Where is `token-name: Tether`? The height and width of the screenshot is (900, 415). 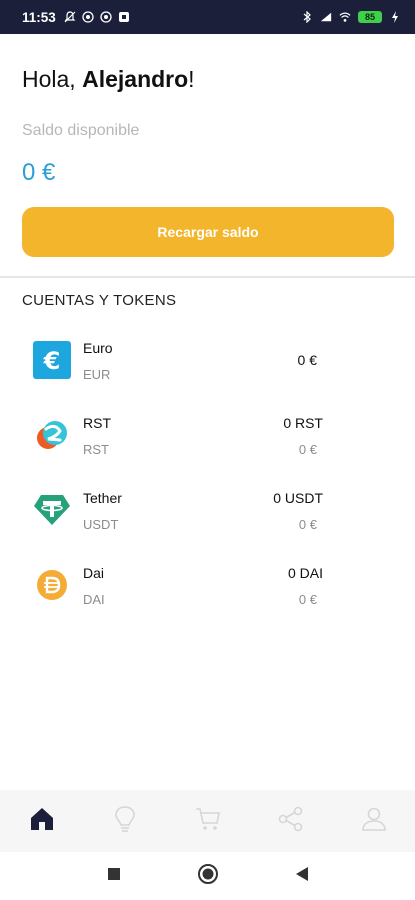
token-name: Tether is located at coordinates (102, 498).